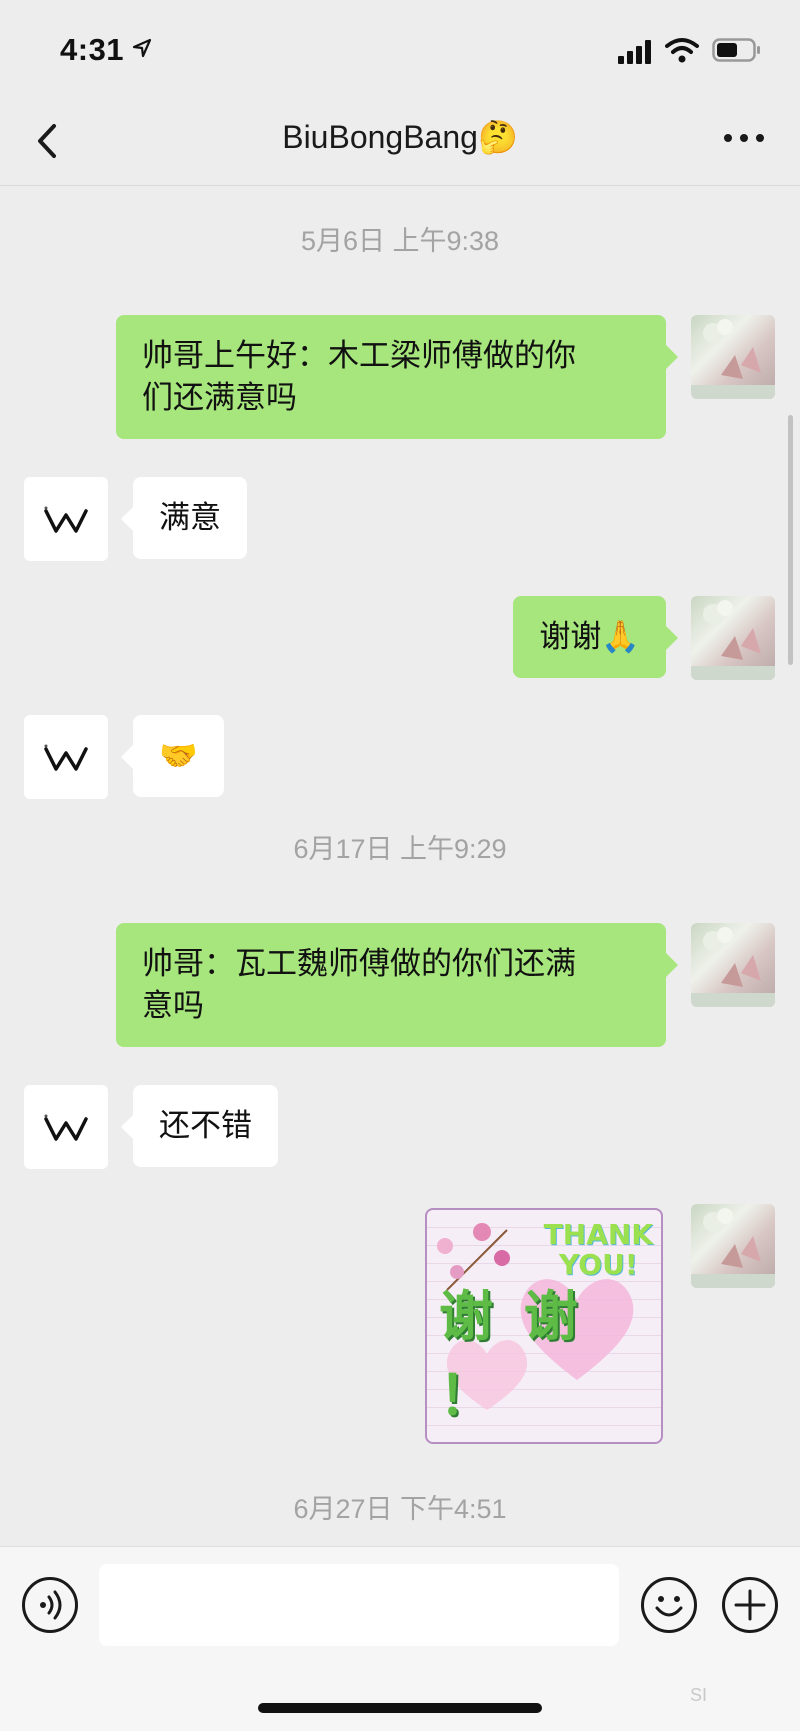 Image resolution: width=800 pixels, height=1731 pixels. I want to click on smiley-icon, so click(669, 1606).